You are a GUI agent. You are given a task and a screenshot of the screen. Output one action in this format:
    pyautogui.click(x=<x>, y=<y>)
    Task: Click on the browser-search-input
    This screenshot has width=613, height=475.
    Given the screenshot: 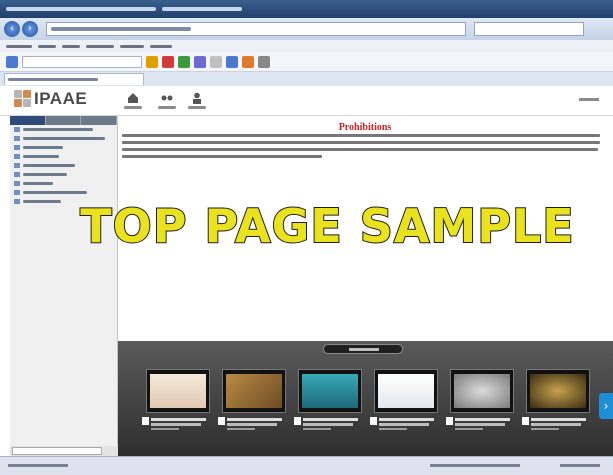 What is the action you would take?
    pyautogui.click(x=529, y=29)
    